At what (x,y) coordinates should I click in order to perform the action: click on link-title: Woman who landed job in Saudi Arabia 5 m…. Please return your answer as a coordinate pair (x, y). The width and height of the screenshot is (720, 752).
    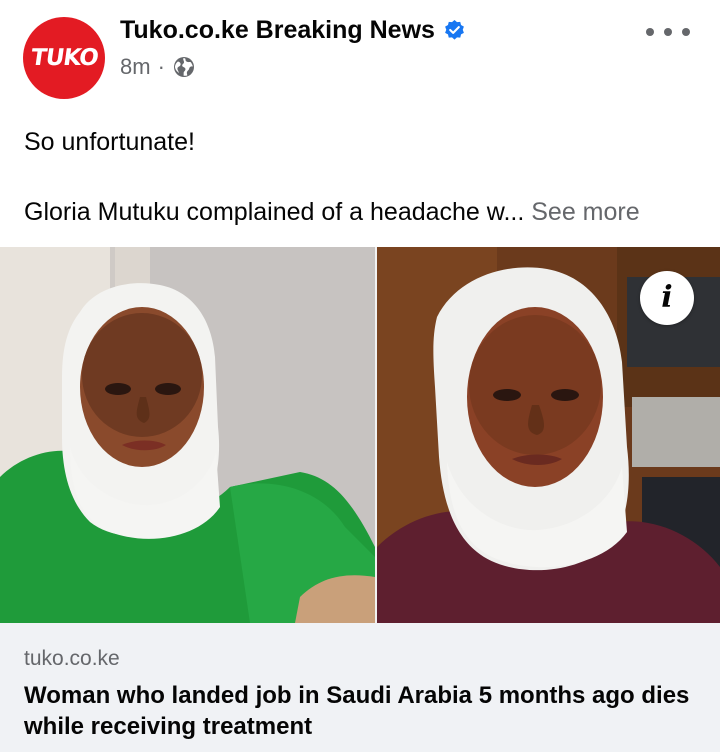
    Looking at the image, I should click on (369, 711).